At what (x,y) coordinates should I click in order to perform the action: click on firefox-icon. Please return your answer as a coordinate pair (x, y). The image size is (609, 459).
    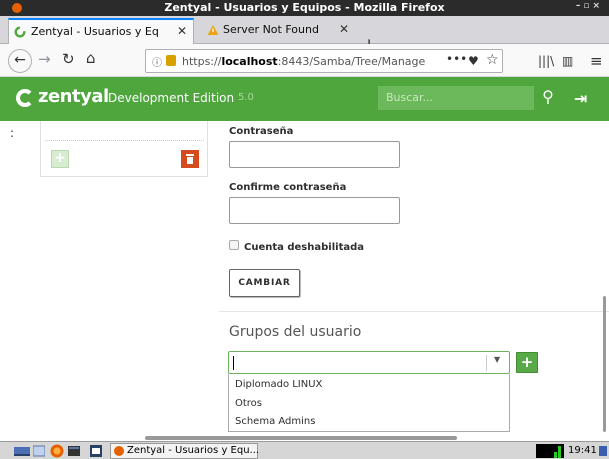
    Looking at the image, I should click on (119, 451).